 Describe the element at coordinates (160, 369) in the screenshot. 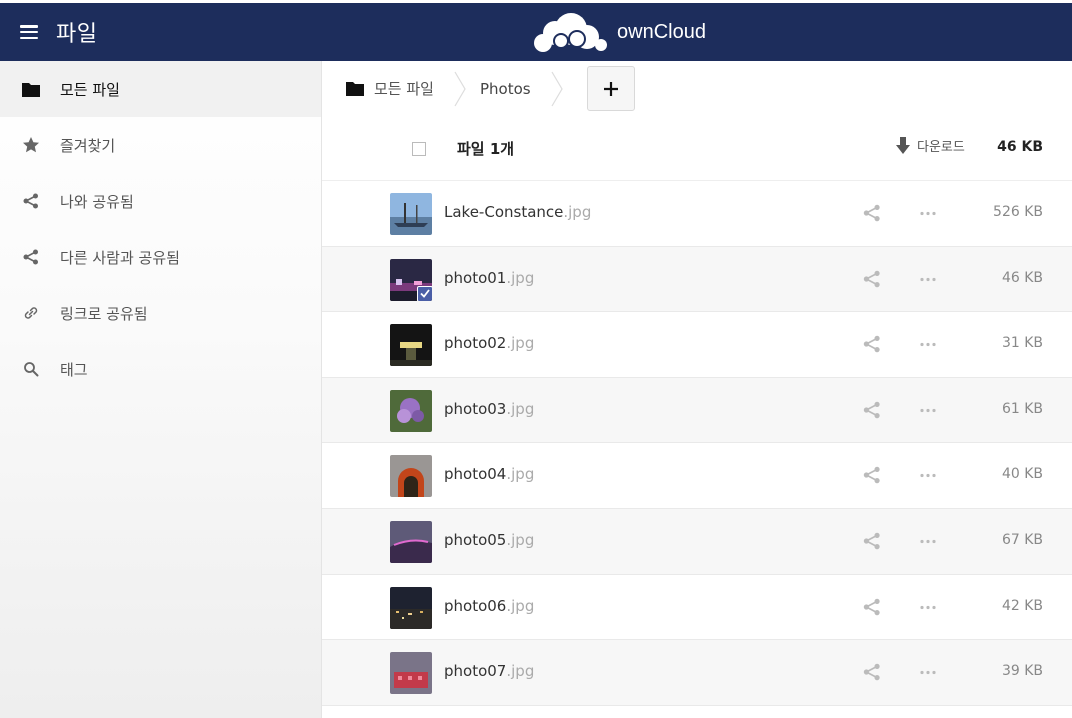

I see `sidebar-item-tags: 태그` at that location.